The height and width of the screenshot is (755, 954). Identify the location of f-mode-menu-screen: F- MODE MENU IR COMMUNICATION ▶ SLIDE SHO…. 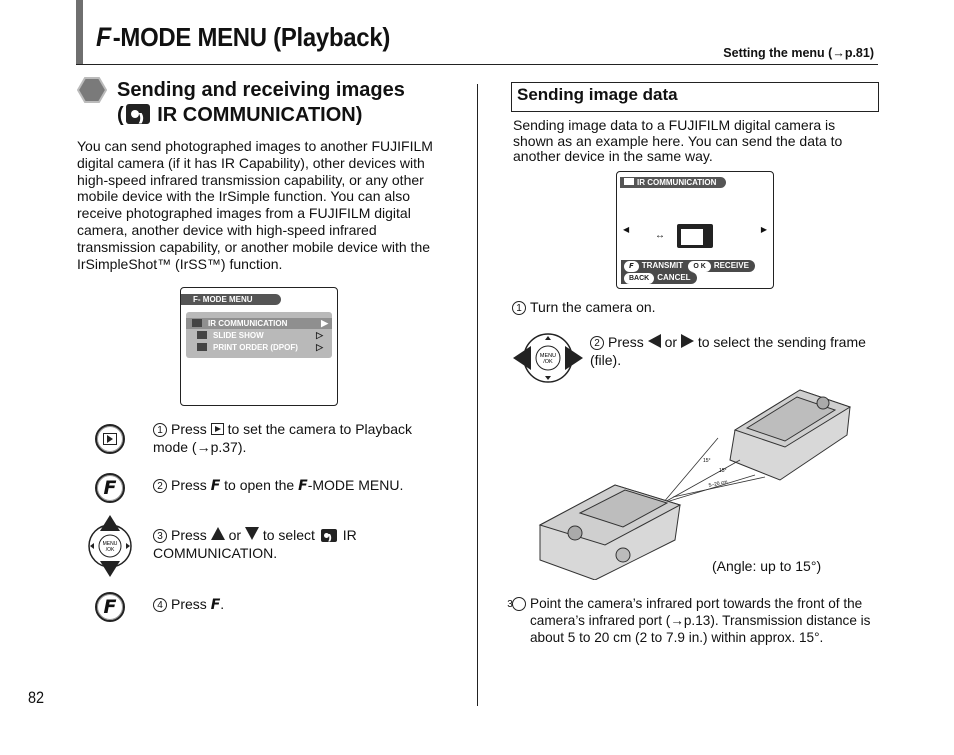
(259, 346).